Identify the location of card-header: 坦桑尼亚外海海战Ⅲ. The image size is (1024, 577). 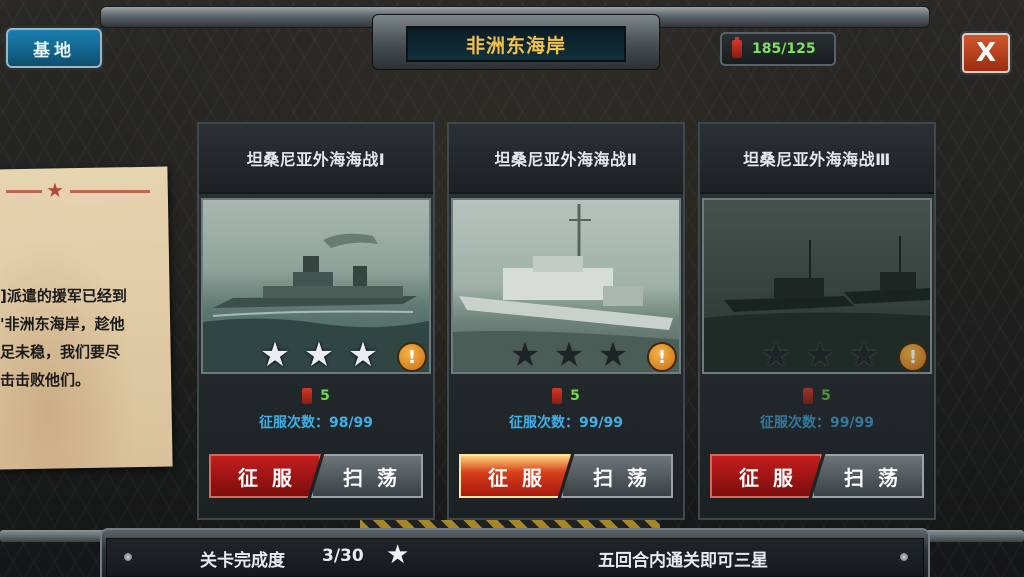
(817, 159).